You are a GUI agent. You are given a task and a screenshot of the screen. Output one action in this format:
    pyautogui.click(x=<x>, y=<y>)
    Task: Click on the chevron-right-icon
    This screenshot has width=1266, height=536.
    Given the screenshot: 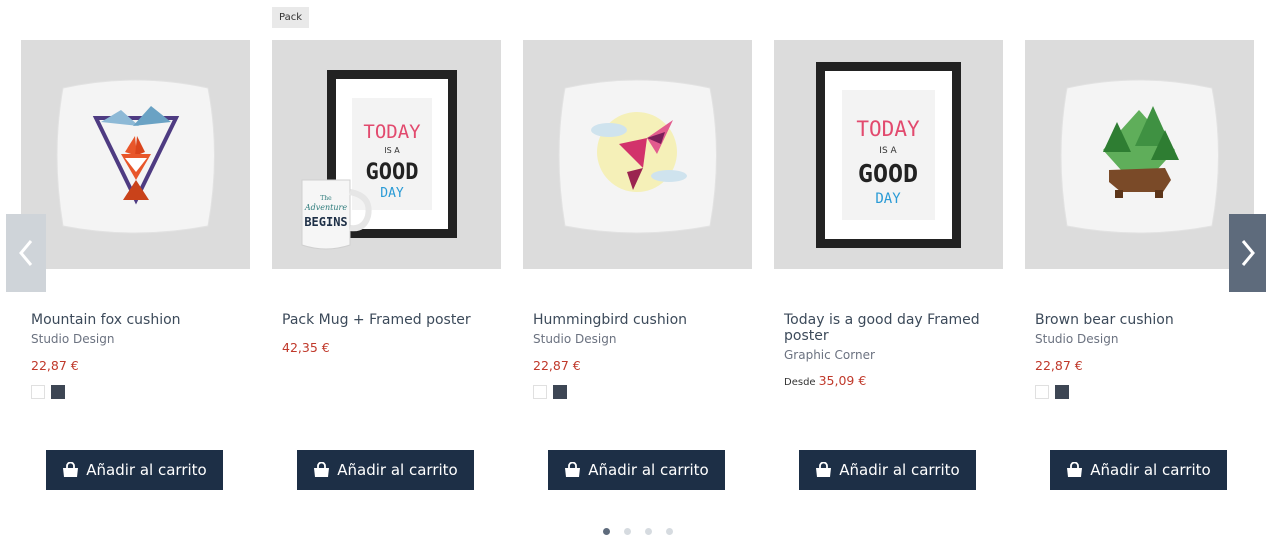 What is the action you would take?
    pyautogui.click(x=1248, y=253)
    